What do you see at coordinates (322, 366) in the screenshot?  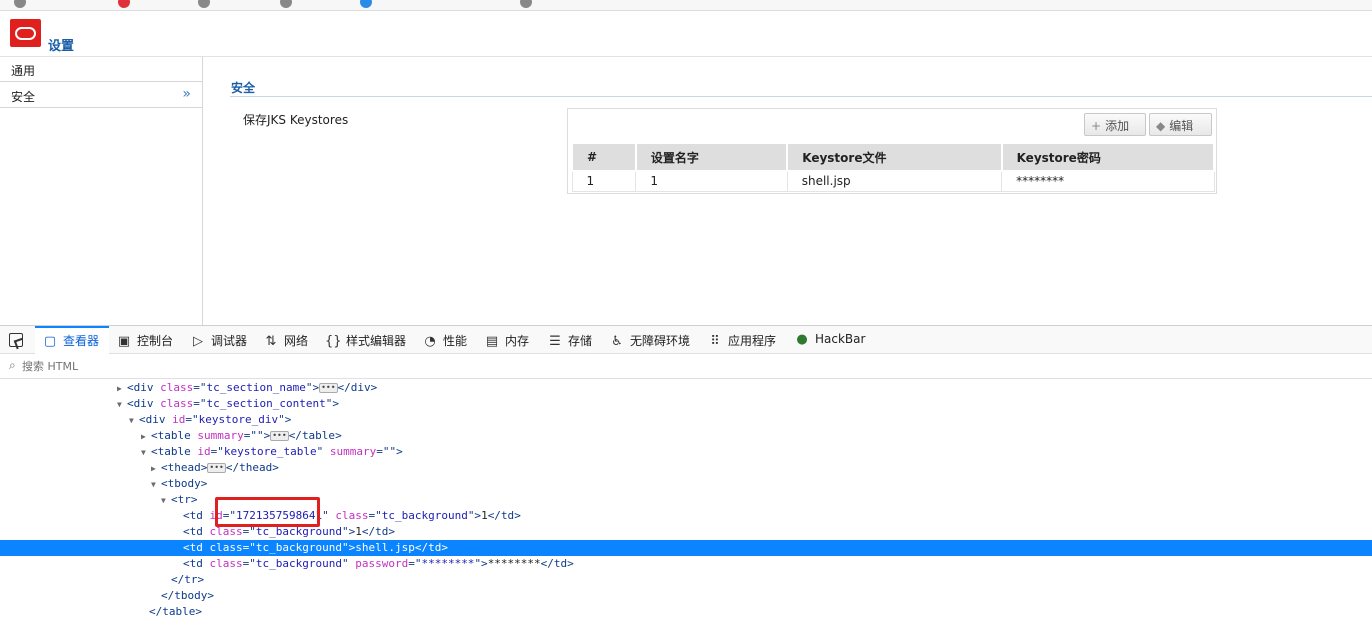 I see `search-html-input` at bounding box center [322, 366].